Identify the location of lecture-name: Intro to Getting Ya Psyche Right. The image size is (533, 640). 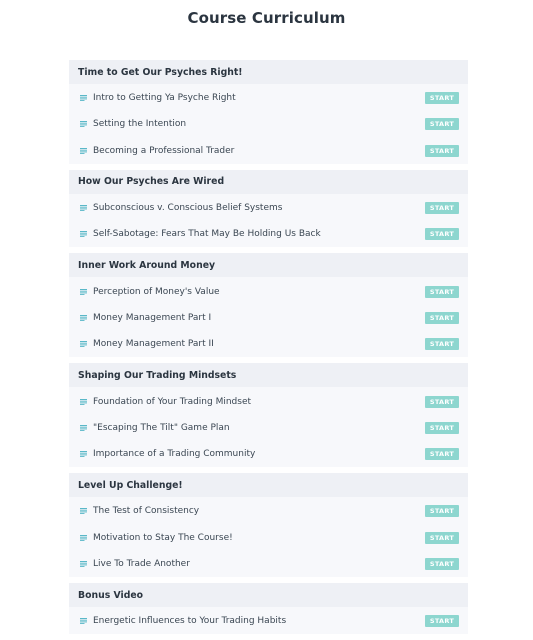
(164, 98).